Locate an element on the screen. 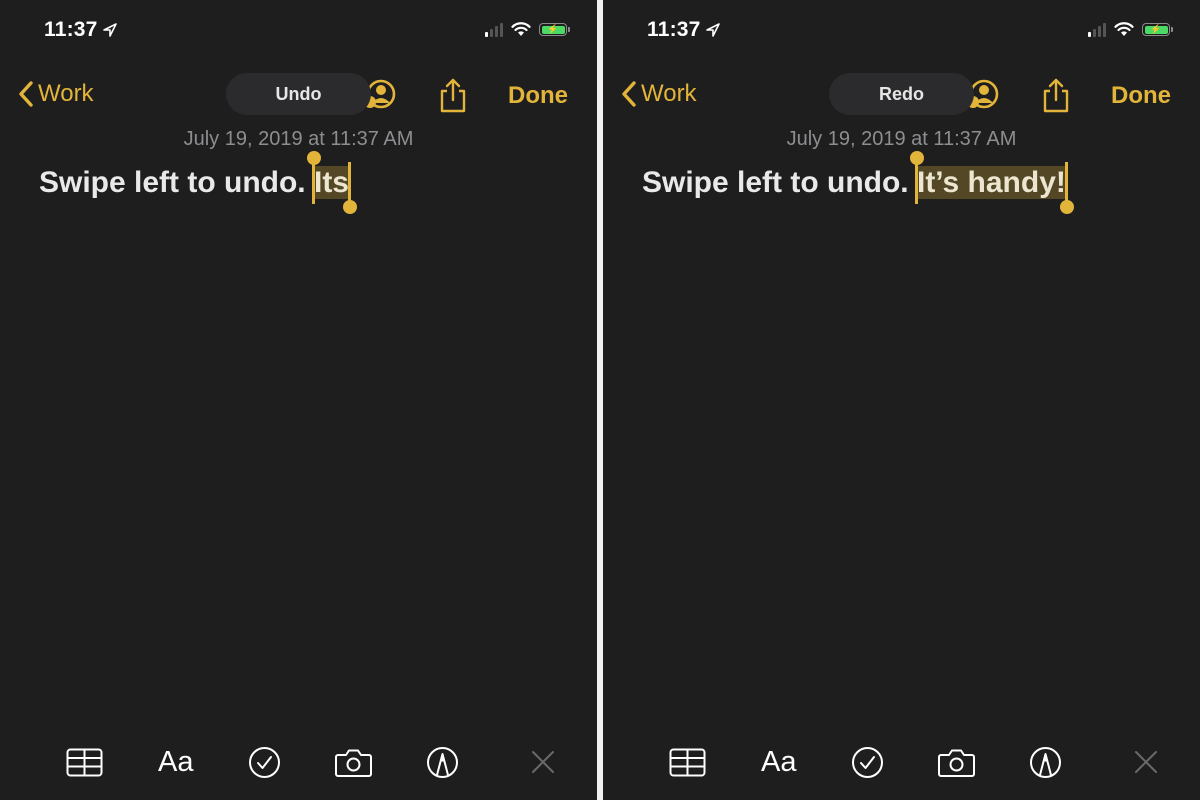 The image size is (1200, 800). note-text: Swipe left to undo. It’s handy! is located at coordinates (858, 182).